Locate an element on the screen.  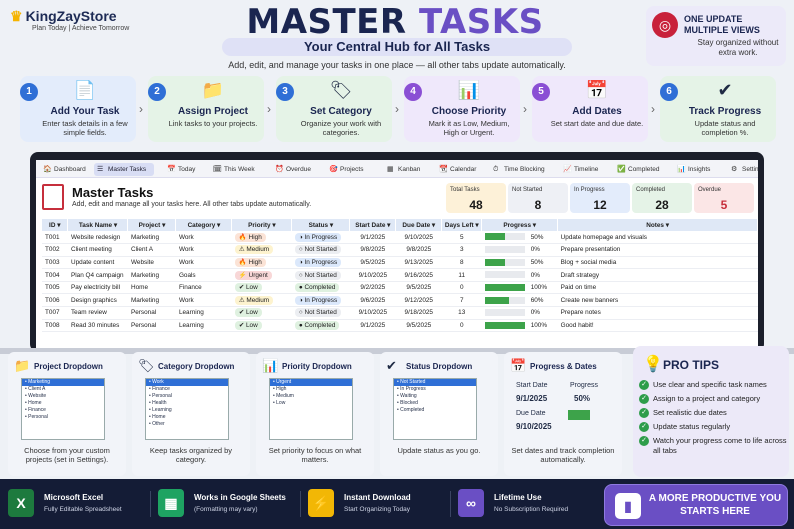
tab-dashboard: 🏠 Dashboard is located at coordinates (63, 169).